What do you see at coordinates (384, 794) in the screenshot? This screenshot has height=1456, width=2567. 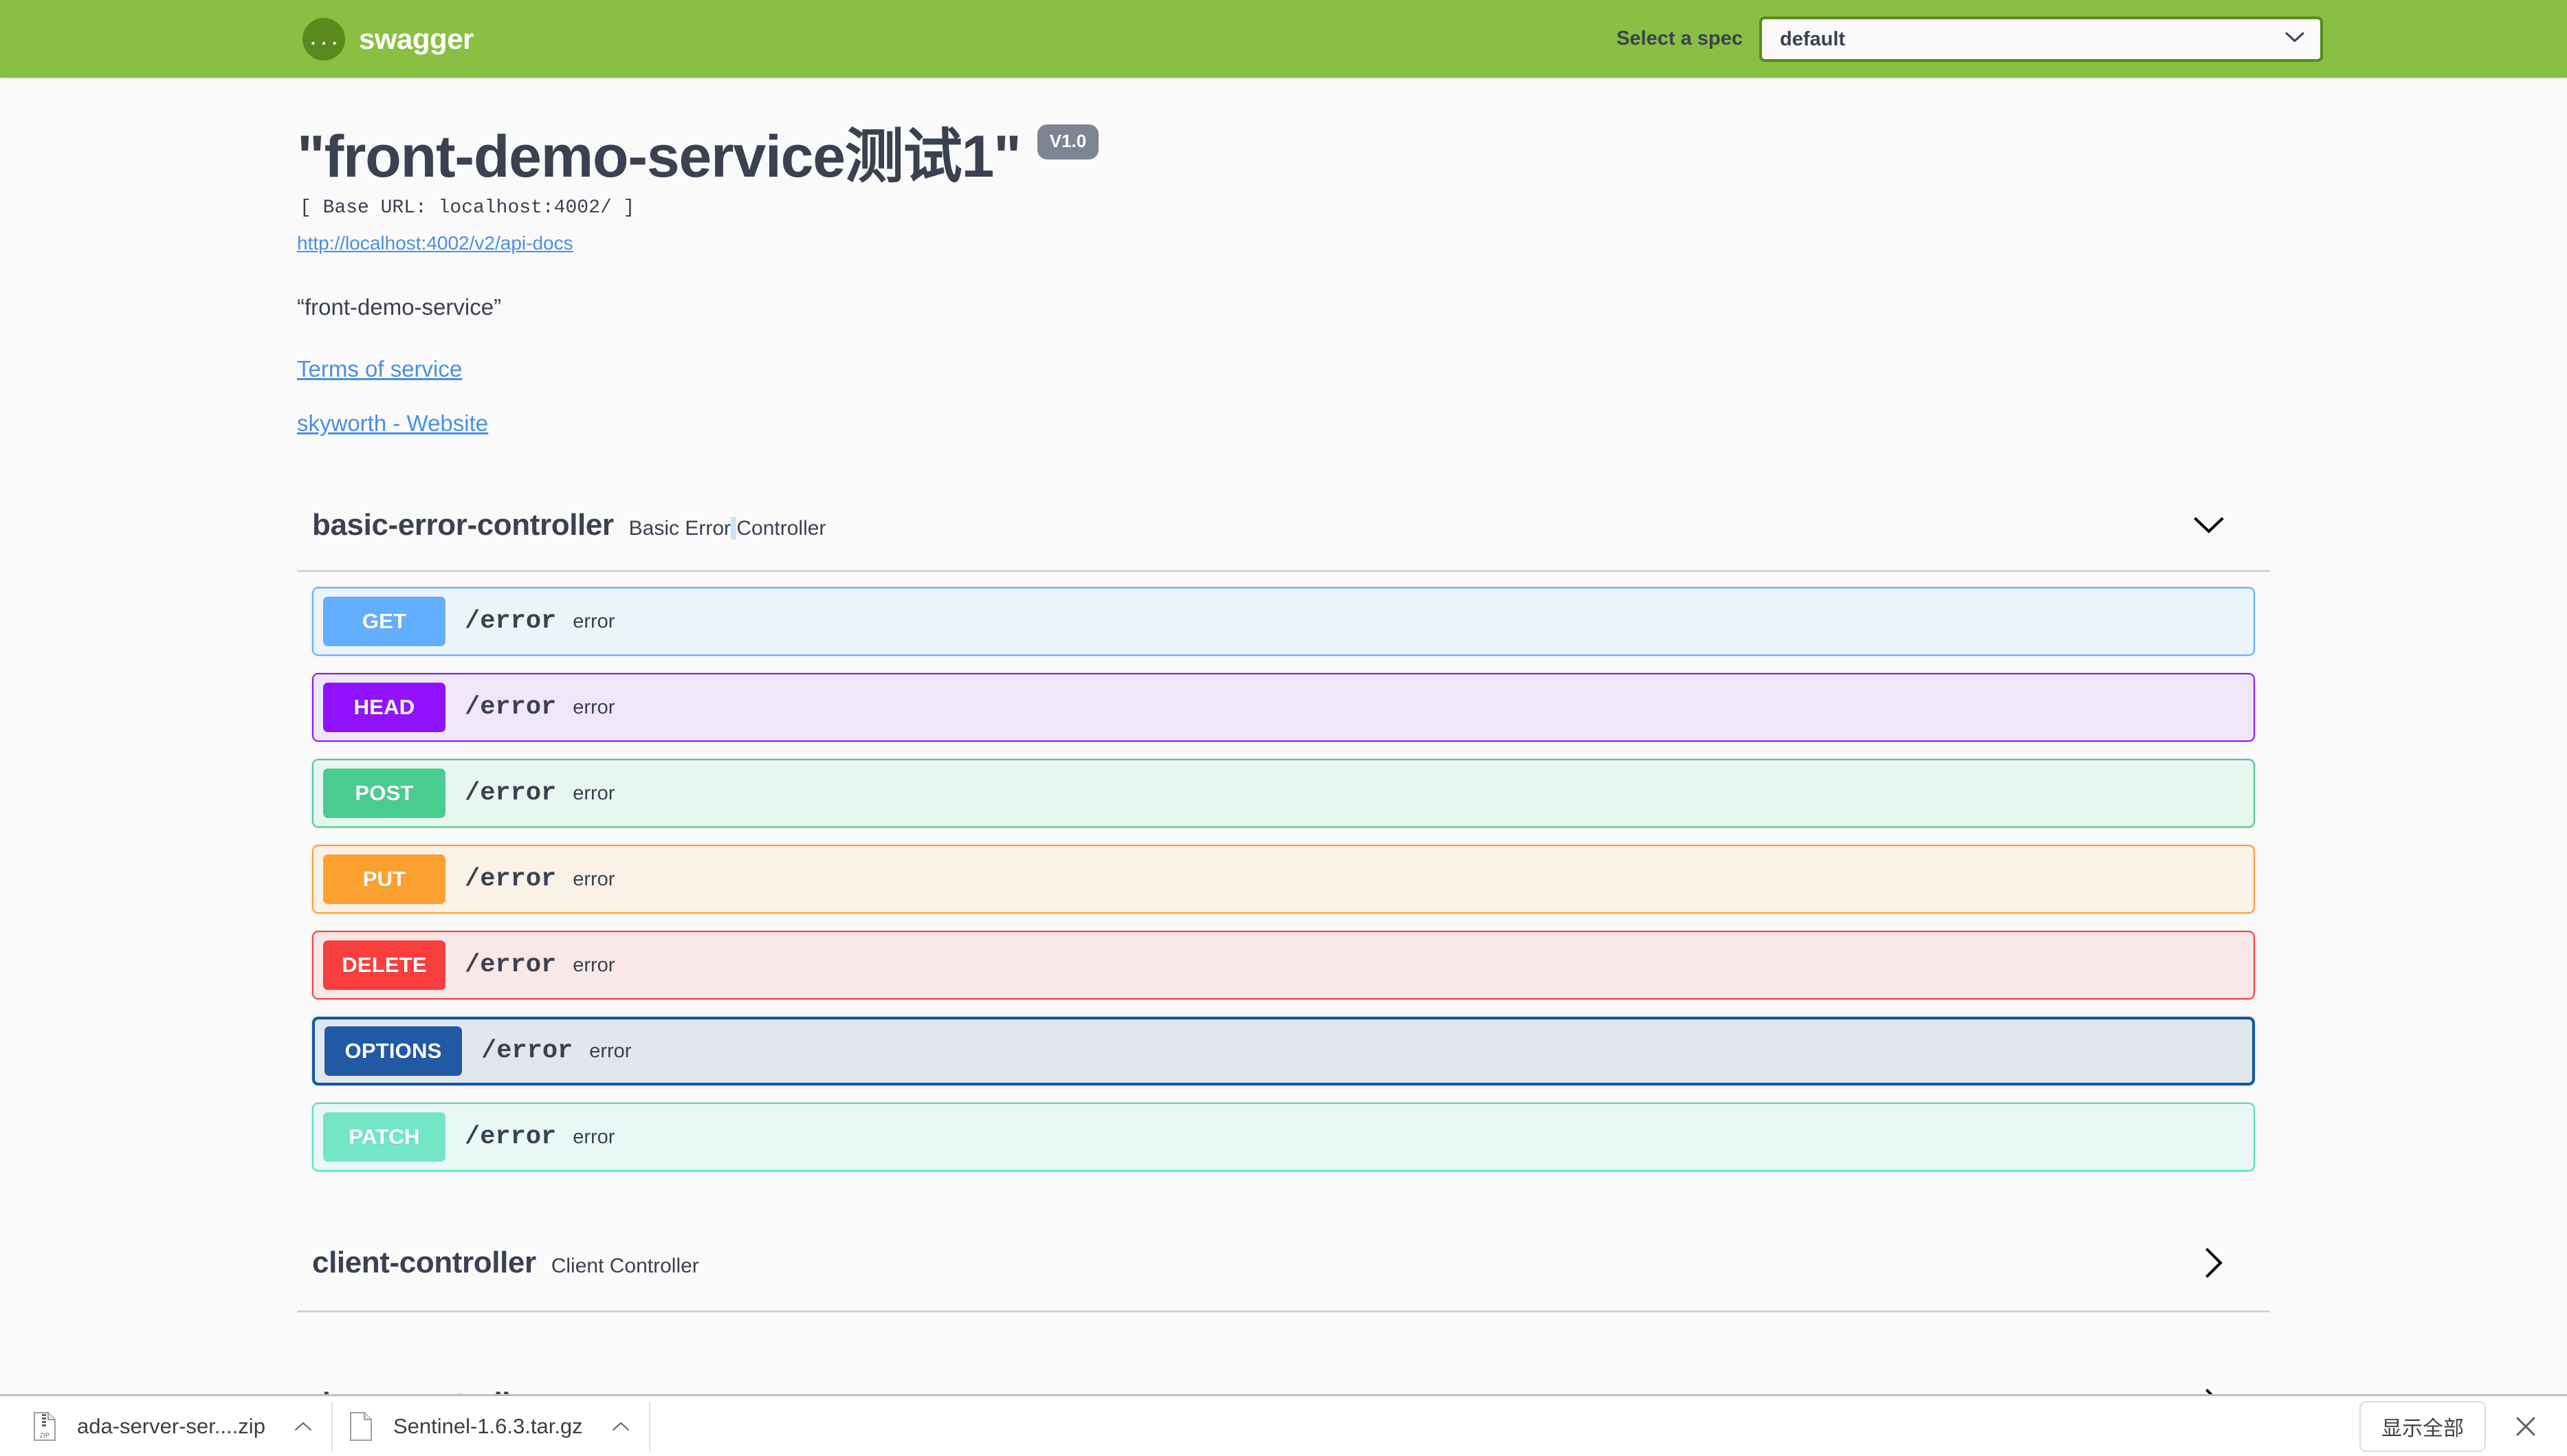 I see `http-method-badge: POST` at bounding box center [384, 794].